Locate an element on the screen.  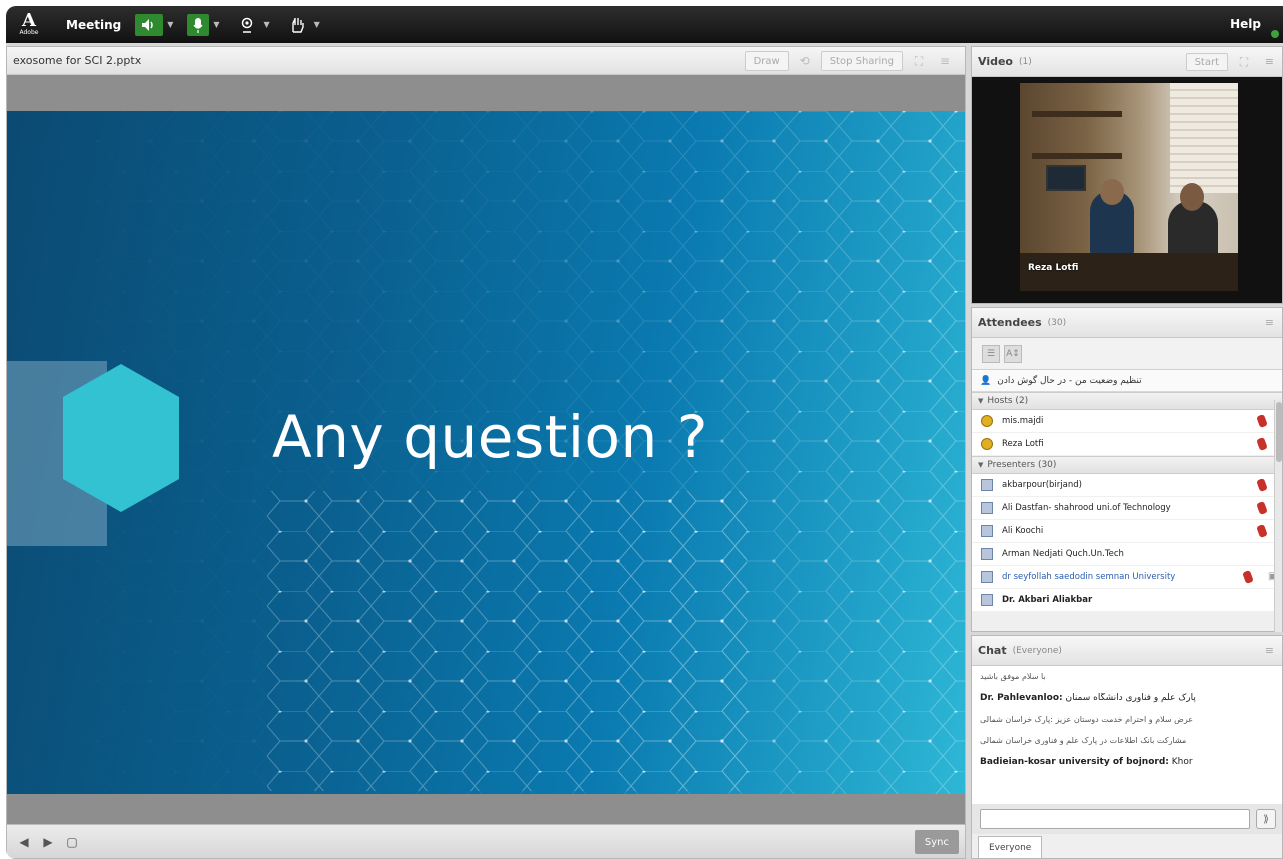
share-toolbar: Draw ⟲ Stop Sharing ⛶ ≡ is located at coordinates (849, 61).